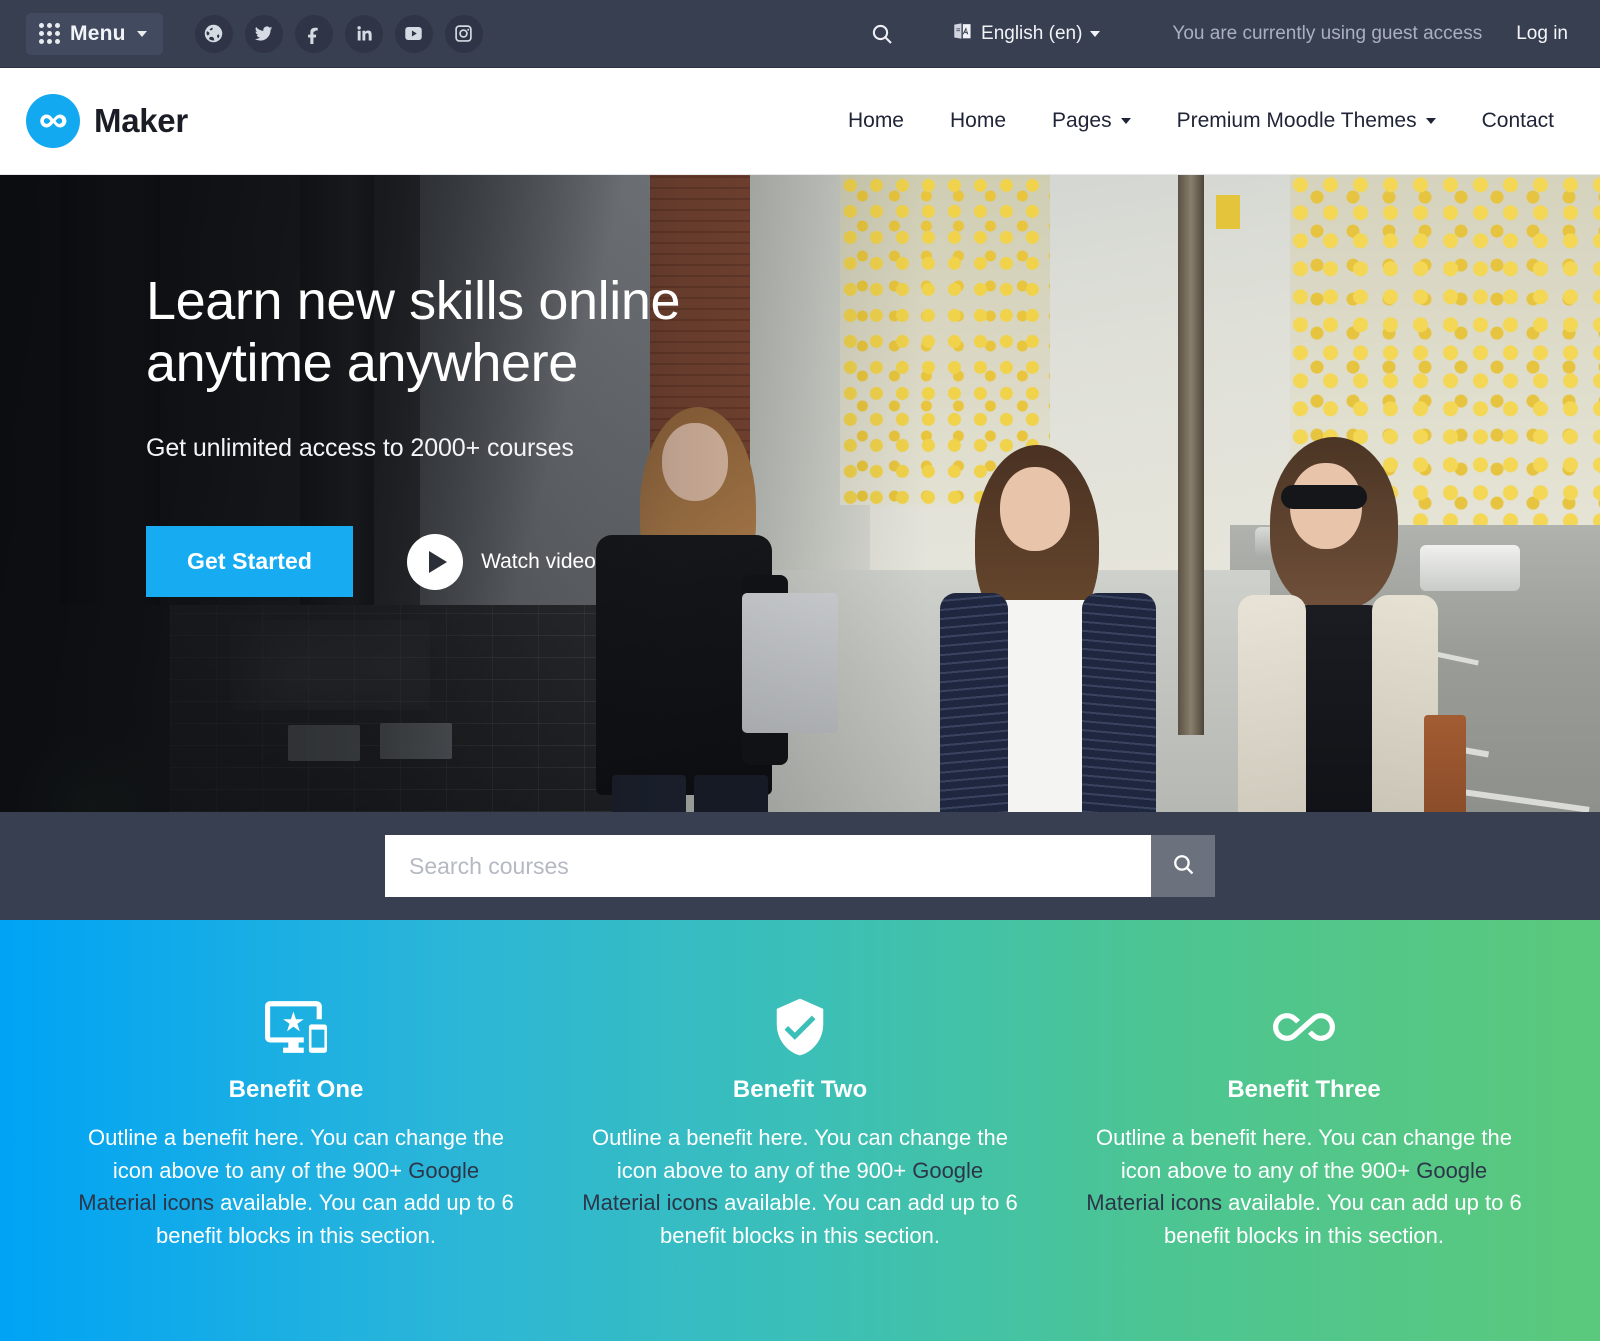 The height and width of the screenshot is (1341, 1600). I want to click on linkedin-icon, so click(363, 33).